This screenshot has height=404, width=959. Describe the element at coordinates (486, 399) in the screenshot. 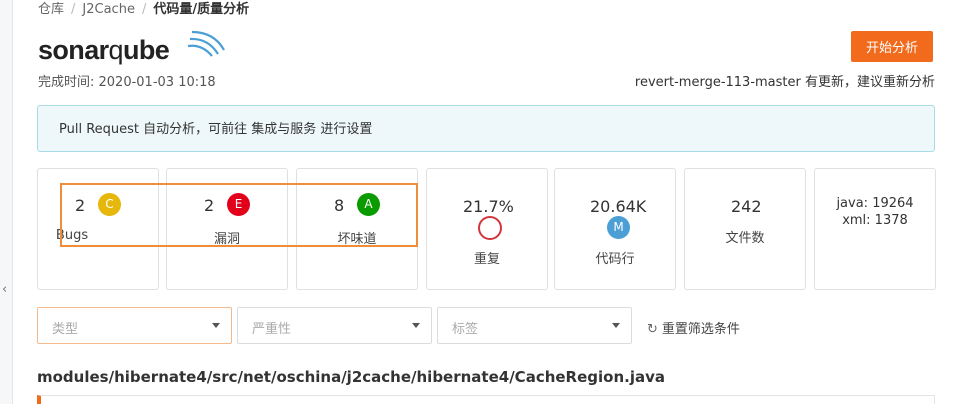

I see `code-issue-box` at that location.